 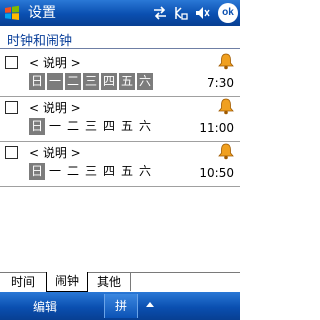 I want to click on alarm-row-1: < 说明 > 日 一 二 三 四 五 六 7:30, so click(x=120, y=75).